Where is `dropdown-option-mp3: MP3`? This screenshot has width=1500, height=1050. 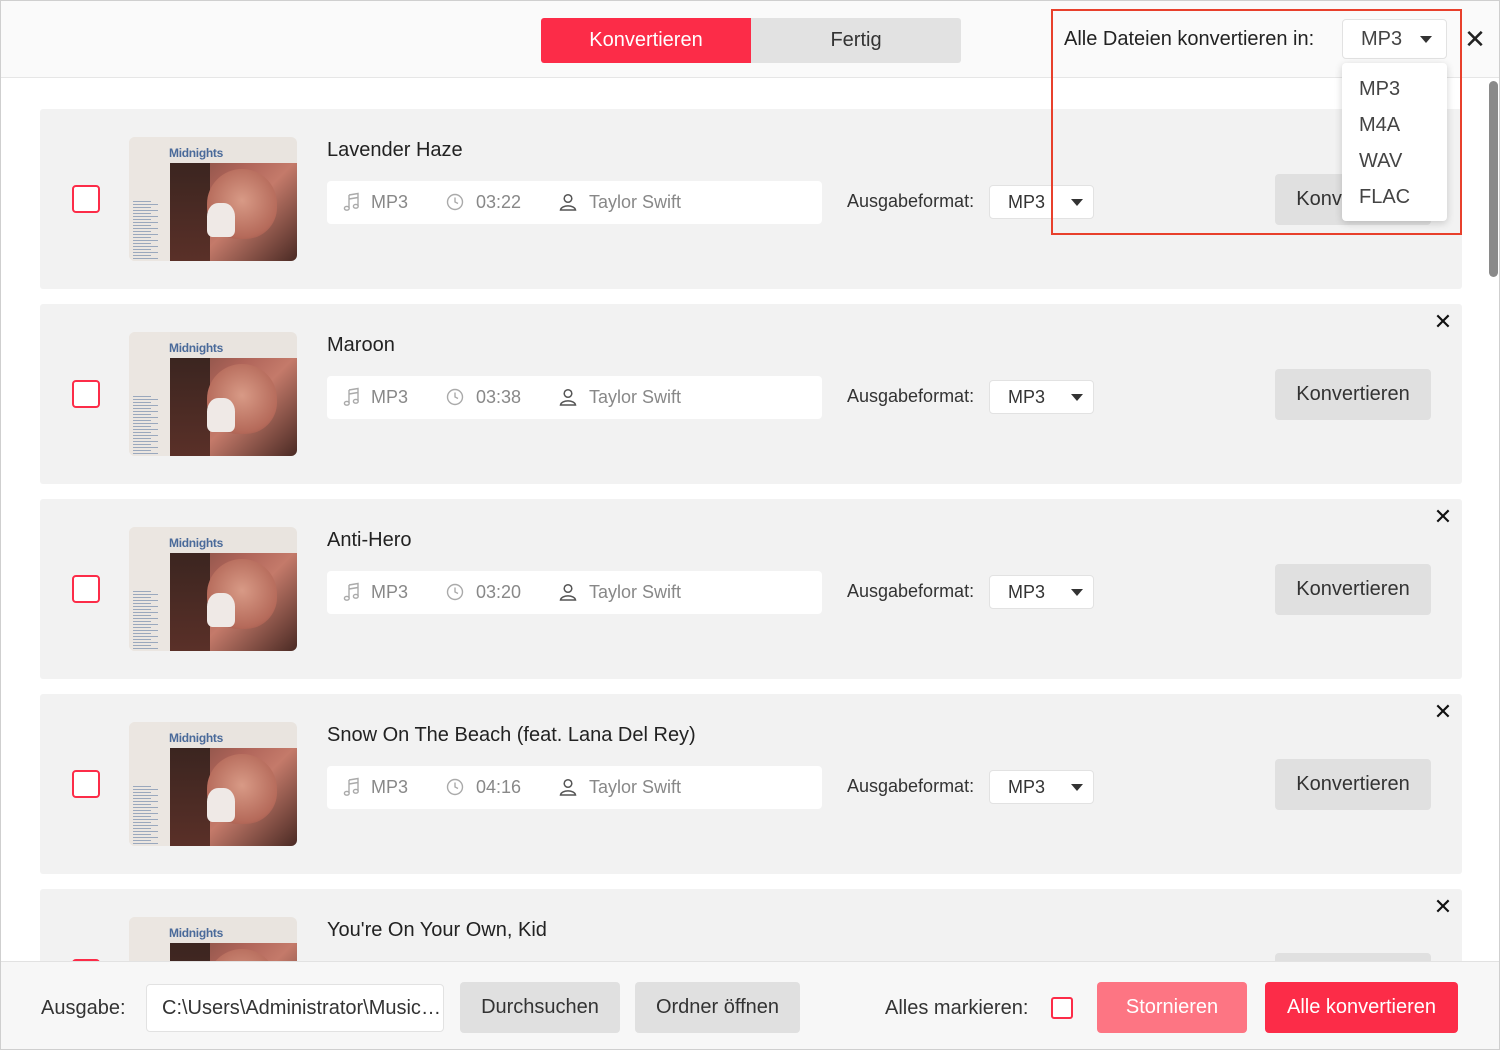
dropdown-option-mp3: MP3 is located at coordinates (1394, 89).